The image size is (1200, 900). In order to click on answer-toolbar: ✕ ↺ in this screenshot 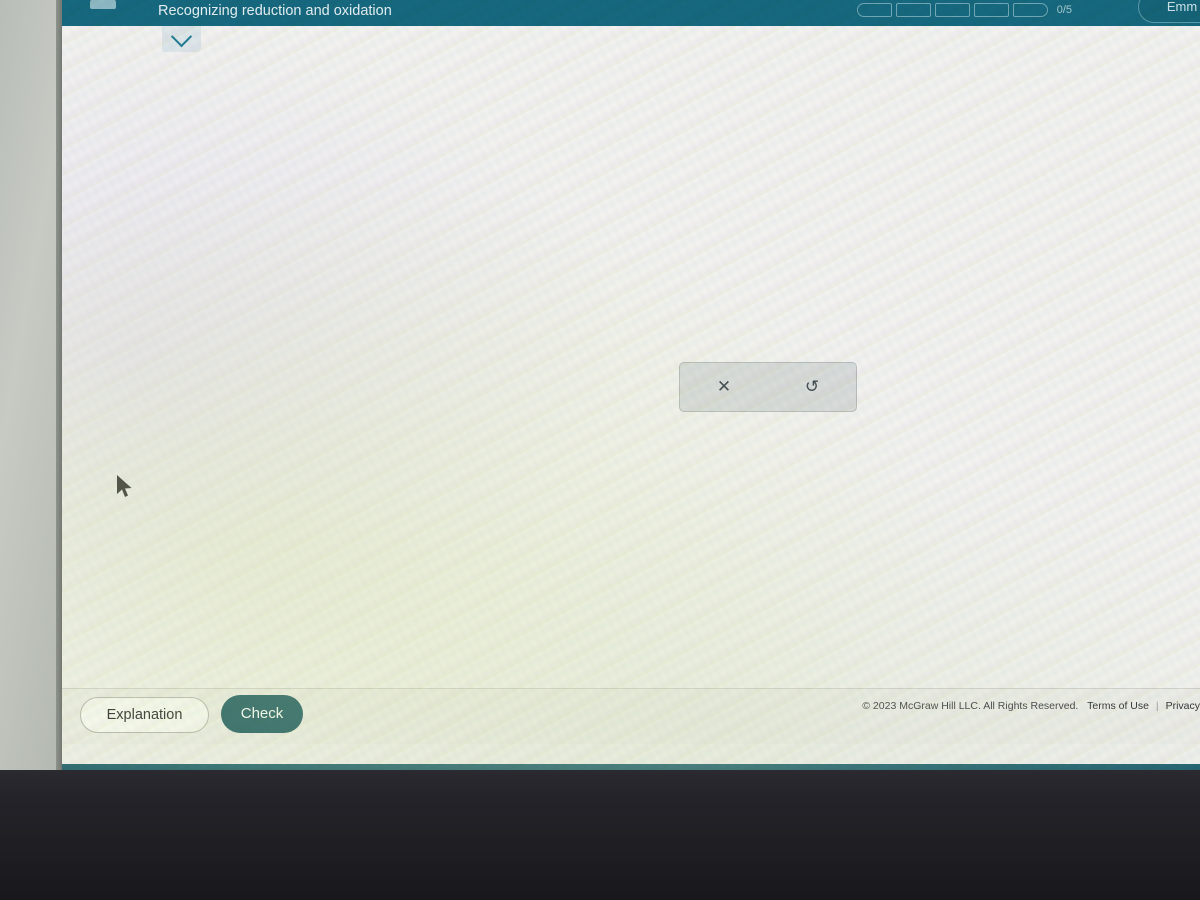, I will do `click(768, 387)`.